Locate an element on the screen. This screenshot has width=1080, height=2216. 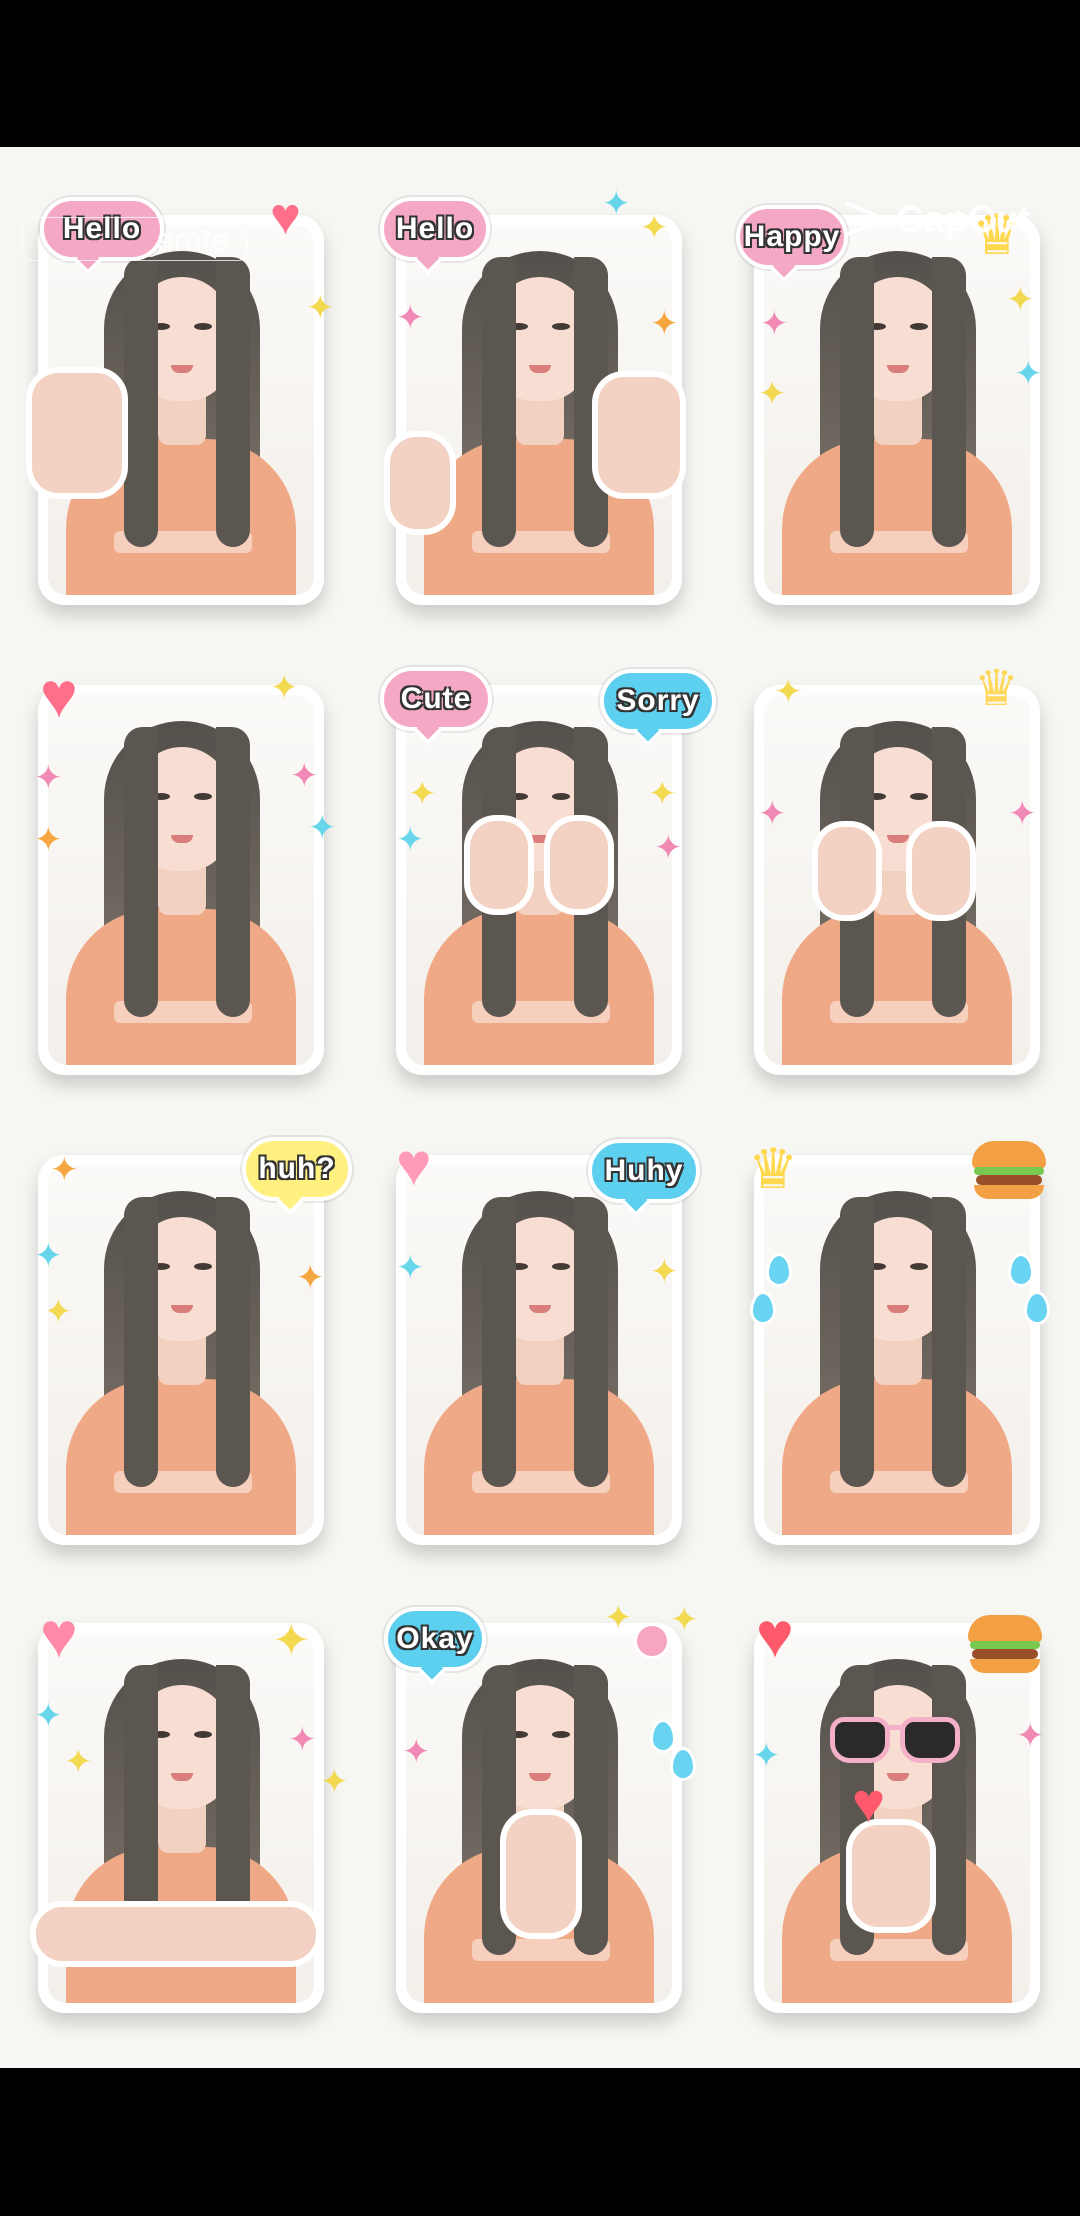
top-black-bar is located at coordinates (540, 73).